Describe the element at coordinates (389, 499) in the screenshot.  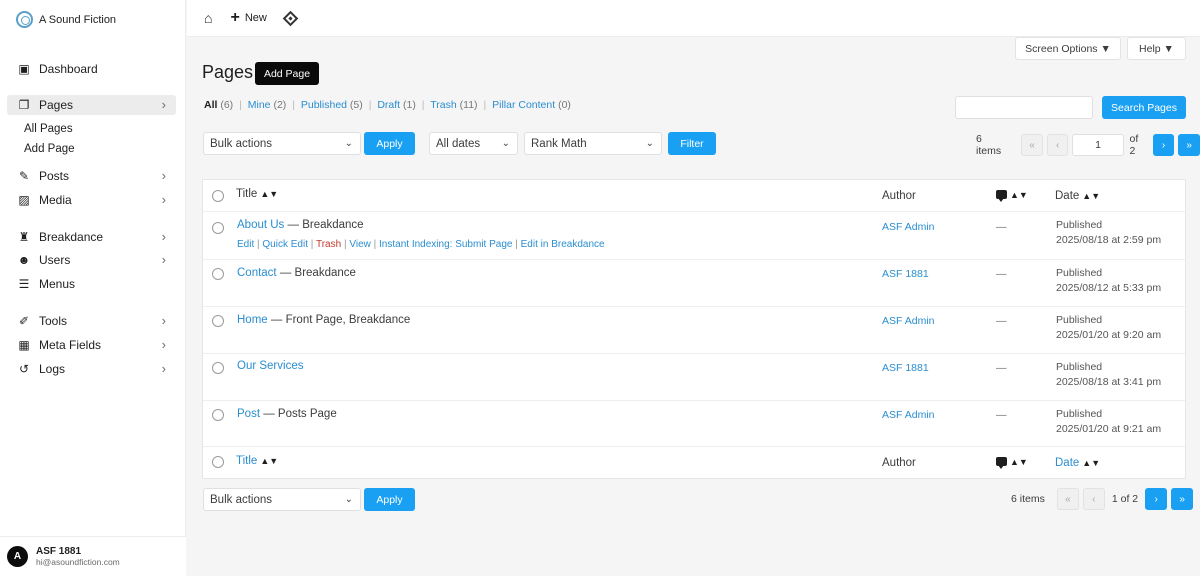
I see `apply-button-bottom: Apply` at that location.